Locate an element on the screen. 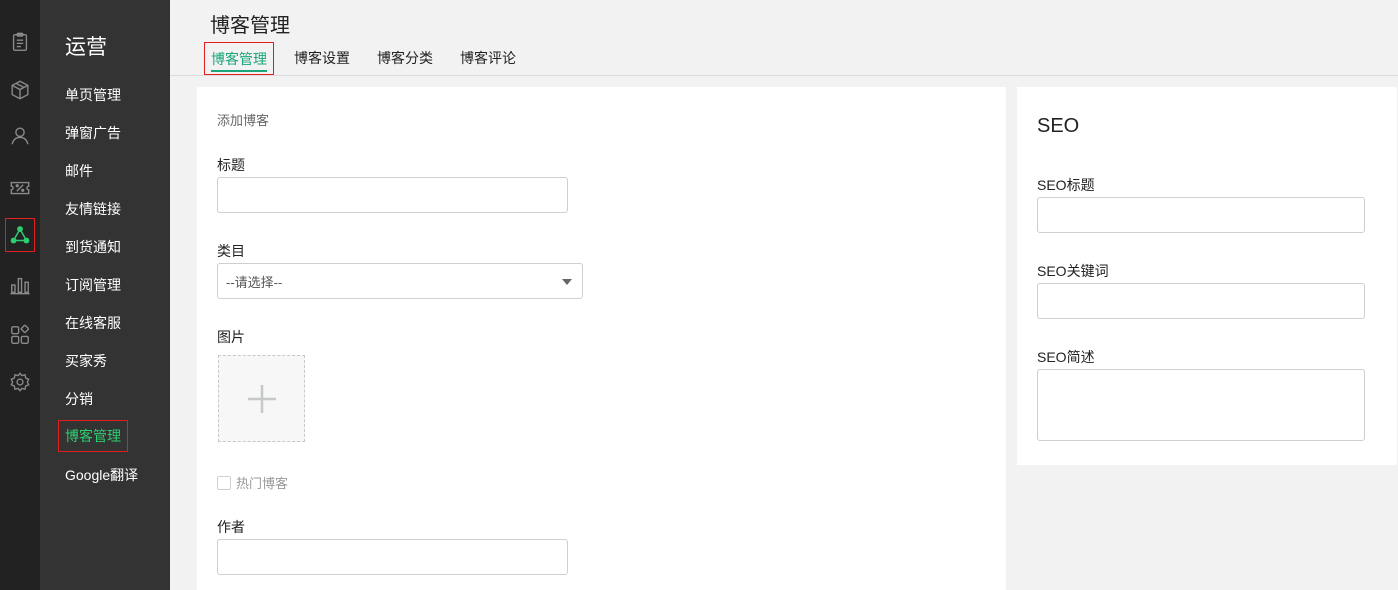 This screenshot has height=590, width=1398. plus-icon is located at coordinates (261, 398).